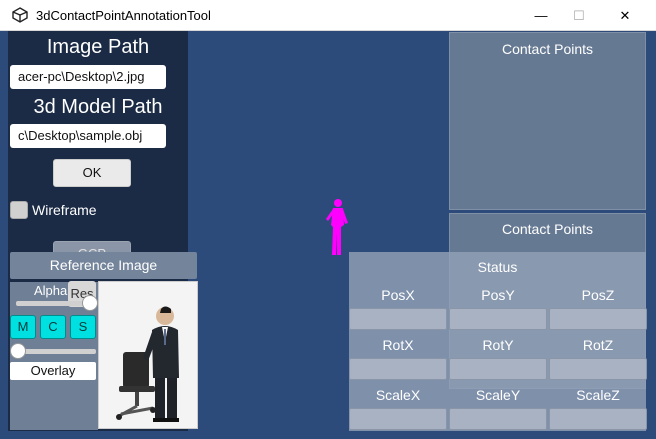  Describe the element at coordinates (498, 319) in the screenshot. I see `posy-field` at that location.